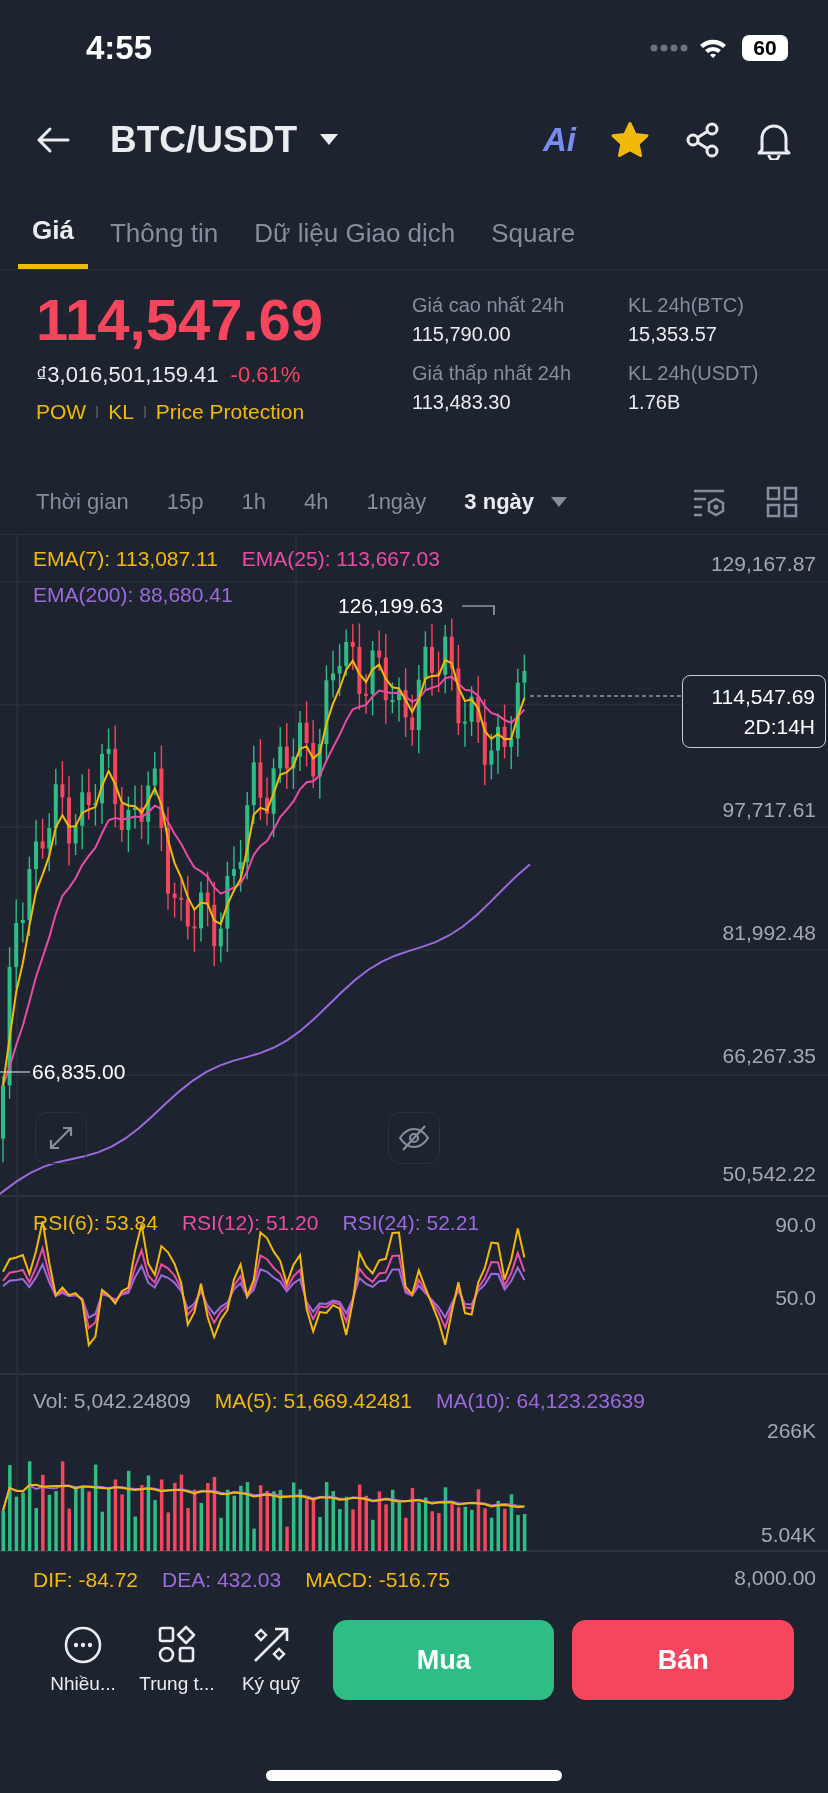 The width and height of the screenshot is (828, 1793). I want to click on stat-value: 1.76B, so click(655, 402).